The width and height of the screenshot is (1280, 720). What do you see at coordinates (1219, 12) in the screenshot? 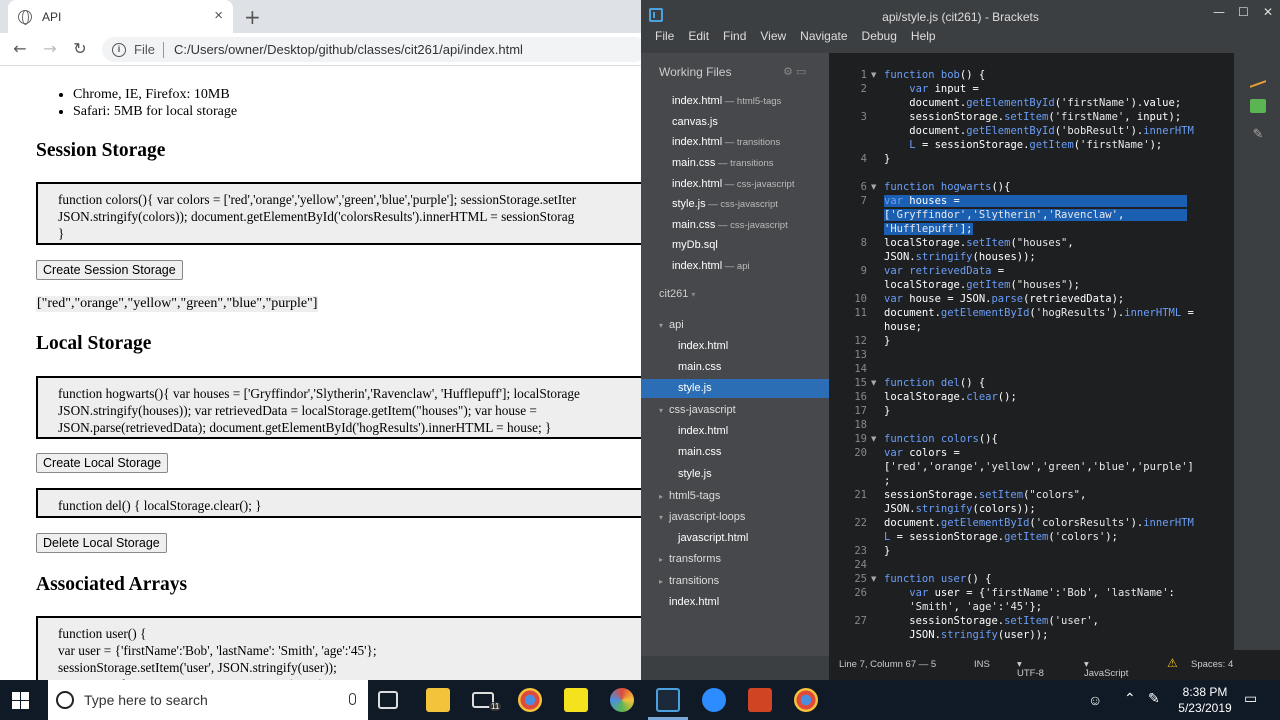
I see `minimize-icon: —` at bounding box center [1219, 12].